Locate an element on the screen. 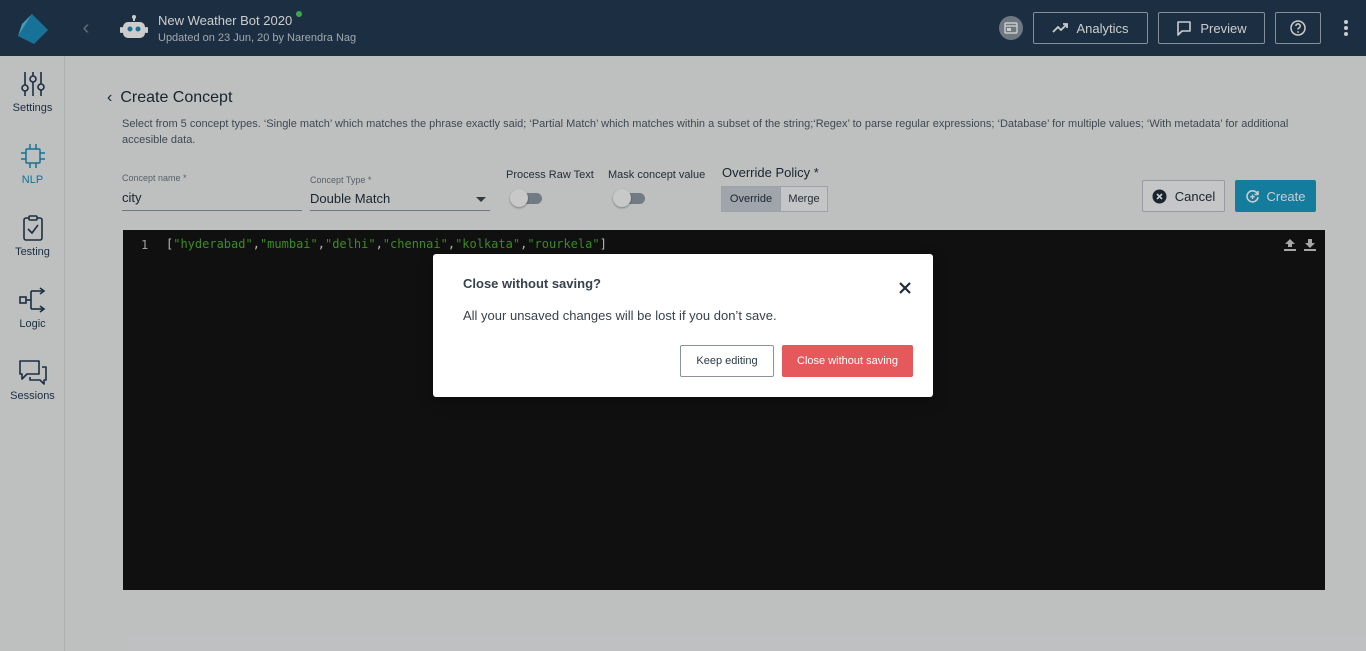 This screenshot has height=651, width=1366. dialog-title: Close without saving? is located at coordinates (532, 283).